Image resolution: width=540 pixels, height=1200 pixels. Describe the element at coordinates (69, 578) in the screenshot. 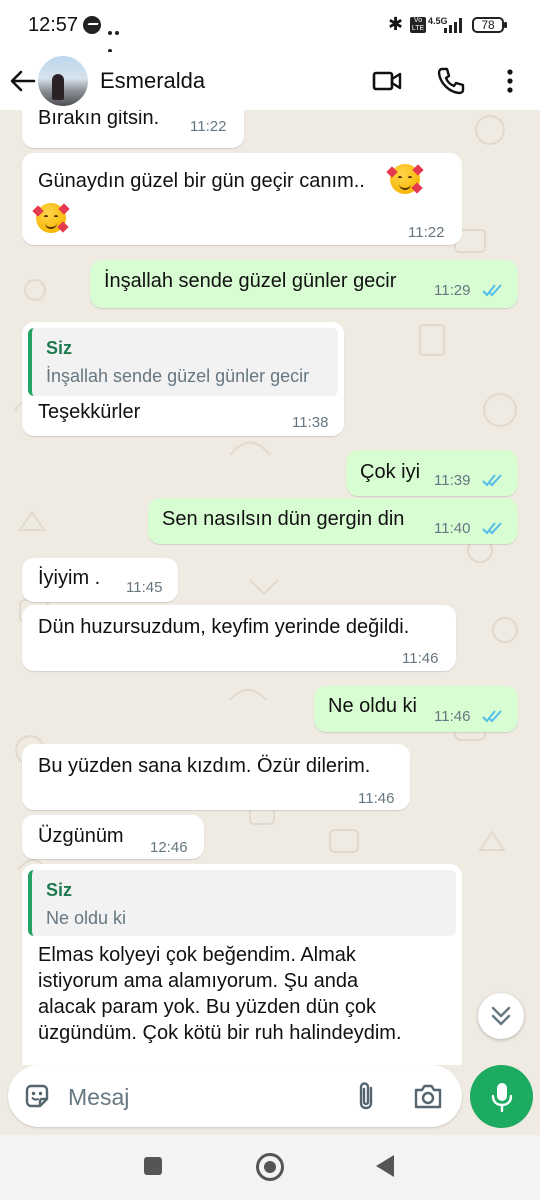

I see `message-text: İyiyim .` at that location.